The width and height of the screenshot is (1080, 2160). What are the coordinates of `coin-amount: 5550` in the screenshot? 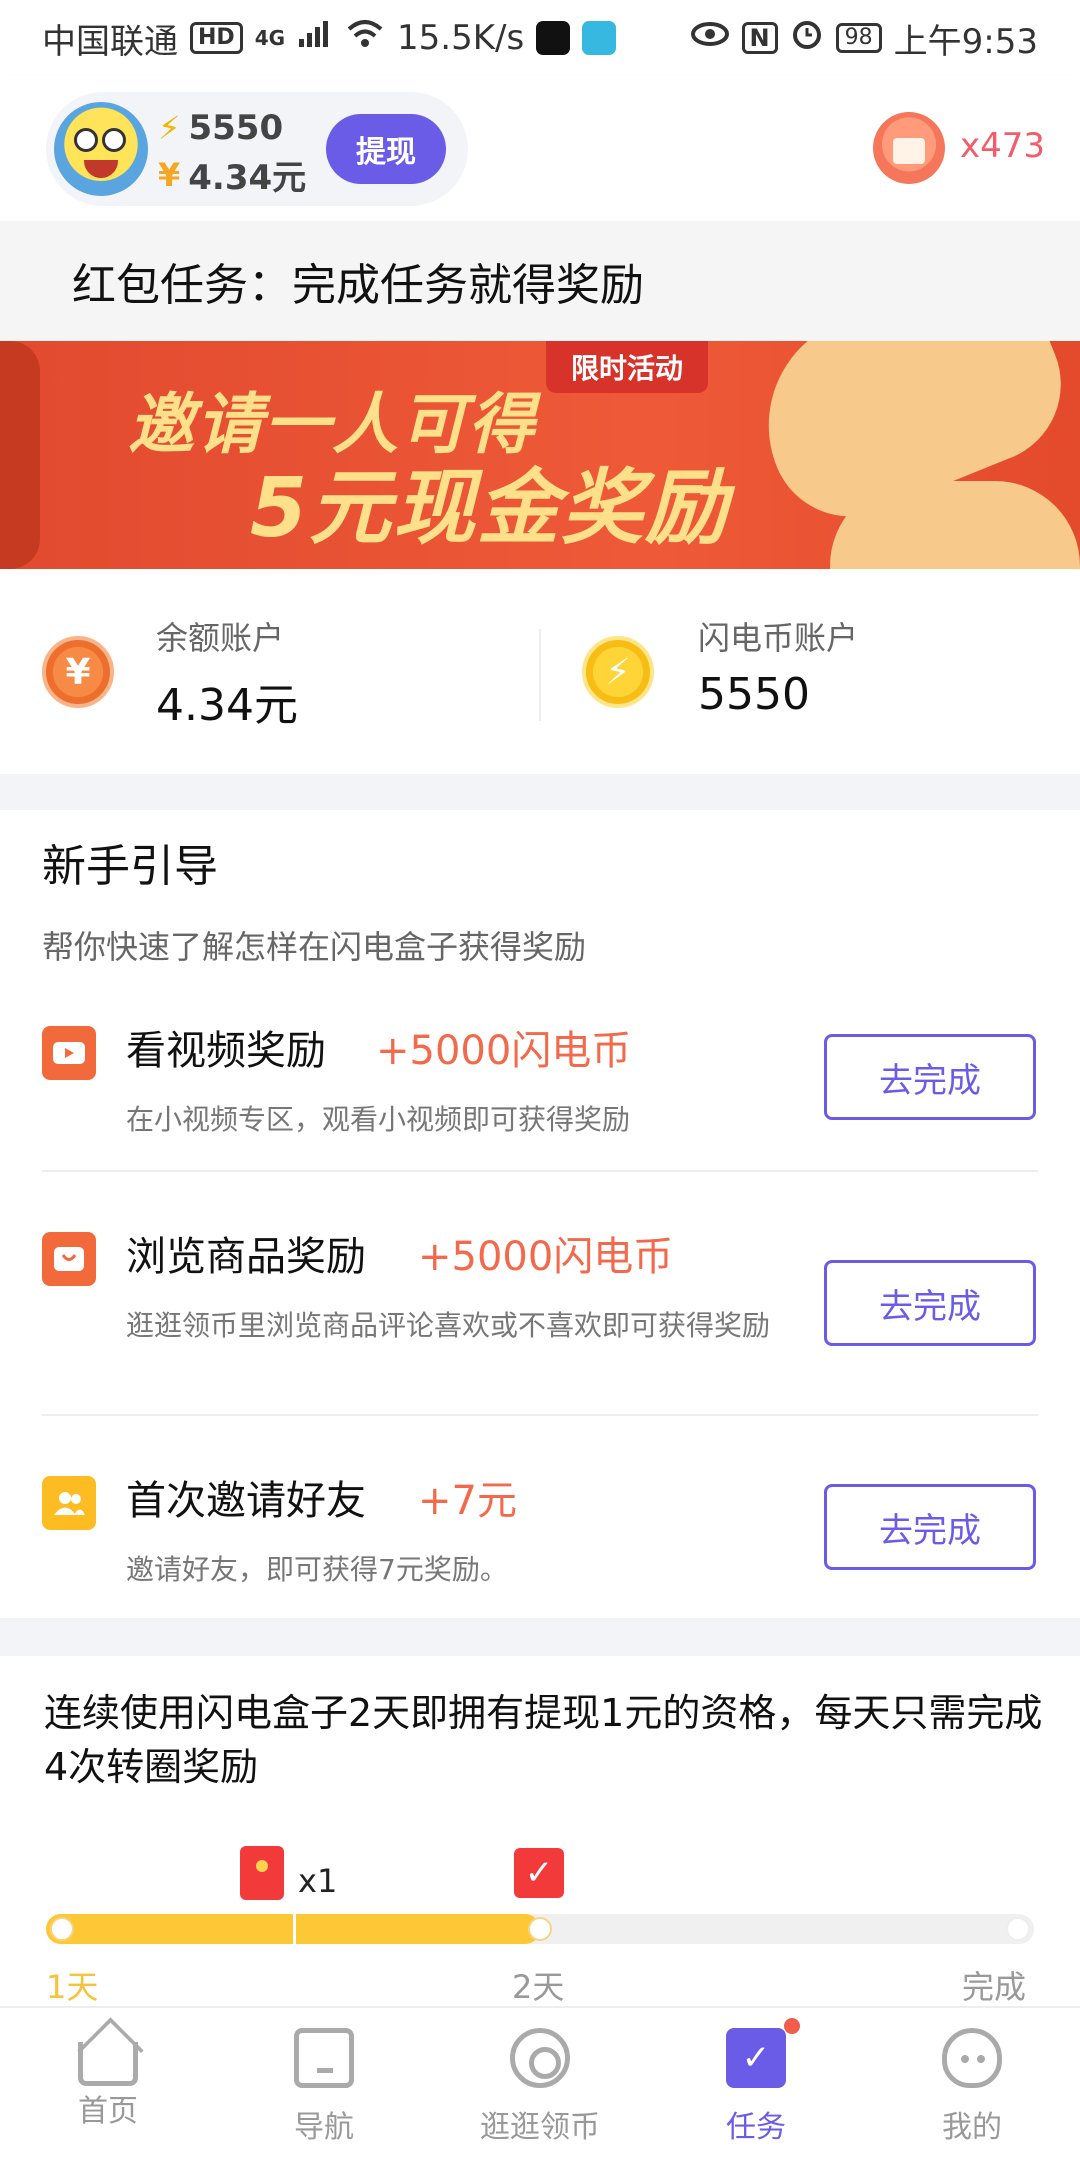 It's located at (236, 128).